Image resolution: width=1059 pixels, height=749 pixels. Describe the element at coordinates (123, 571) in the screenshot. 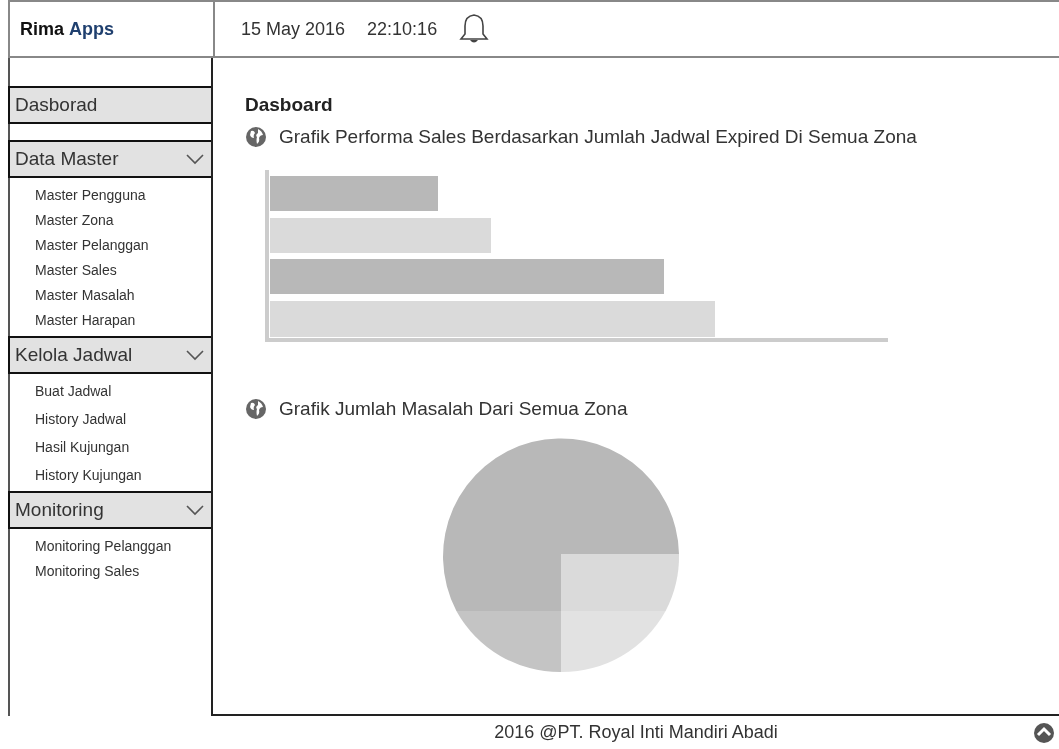

I see `sidebar-subitem: Monitoring Sales` at that location.